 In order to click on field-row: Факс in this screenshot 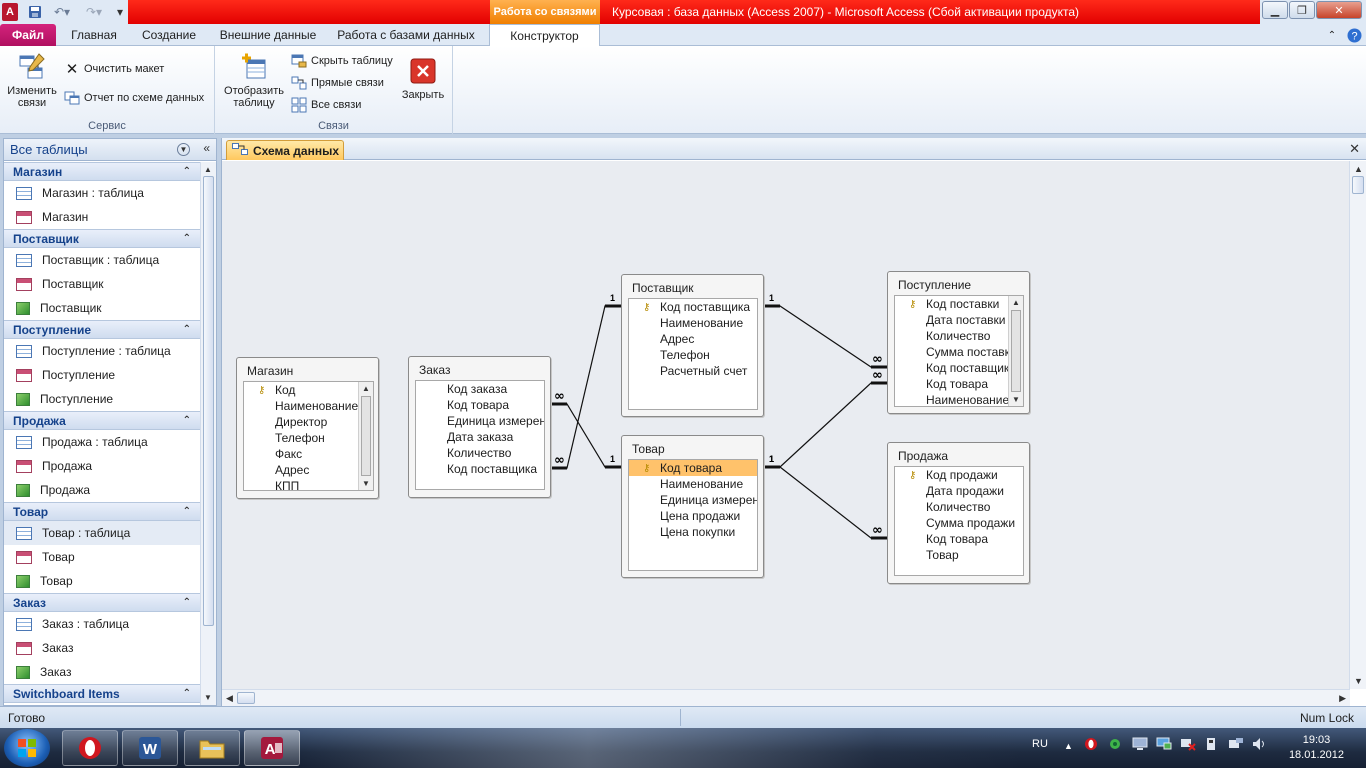, I will do `click(301, 454)`.